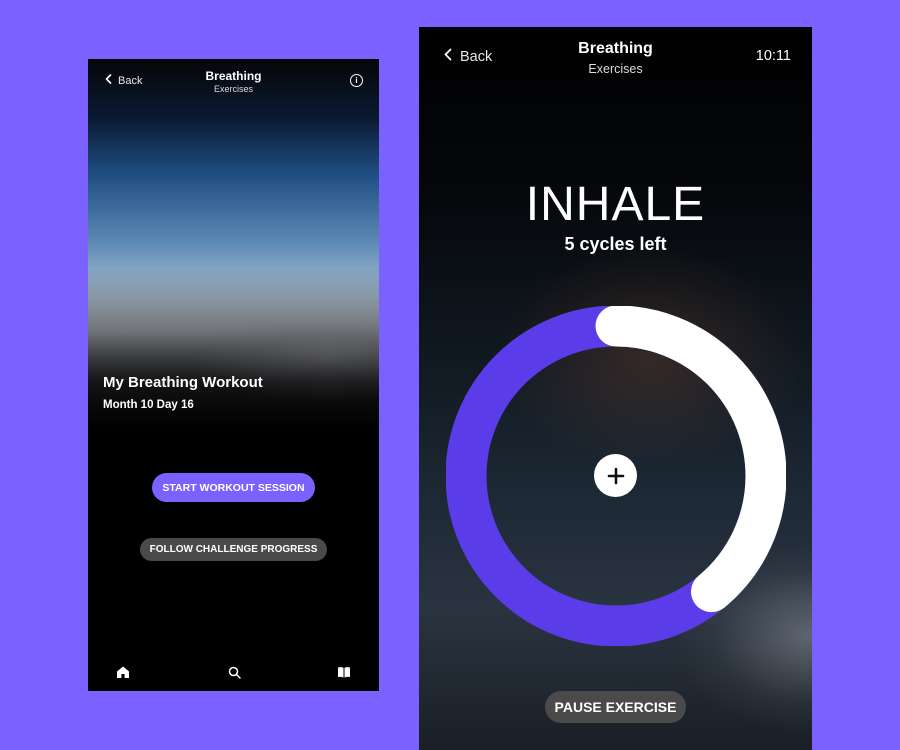 The image size is (900, 750). I want to click on info-icon: i, so click(356, 80).